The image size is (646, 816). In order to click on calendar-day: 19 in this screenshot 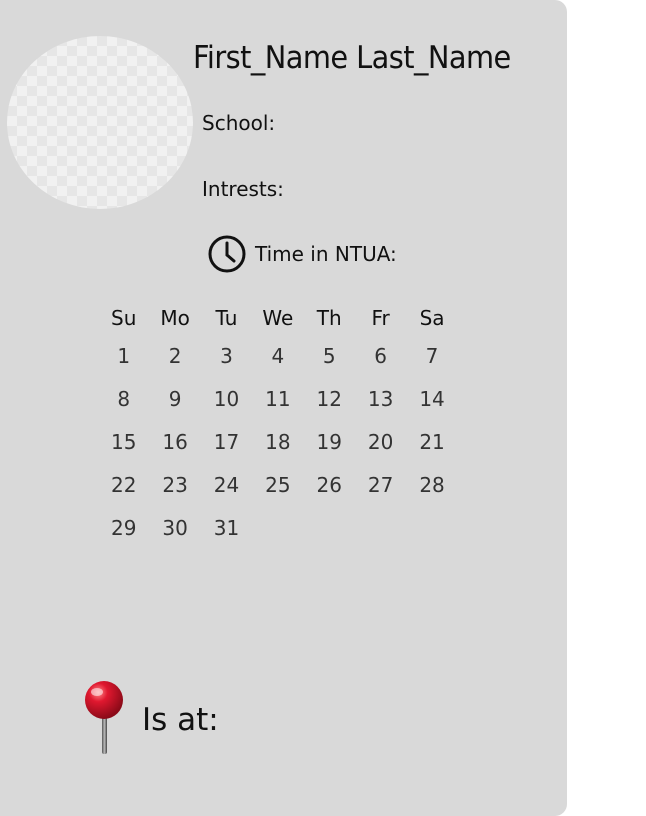, I will do `click(329, 442)`.